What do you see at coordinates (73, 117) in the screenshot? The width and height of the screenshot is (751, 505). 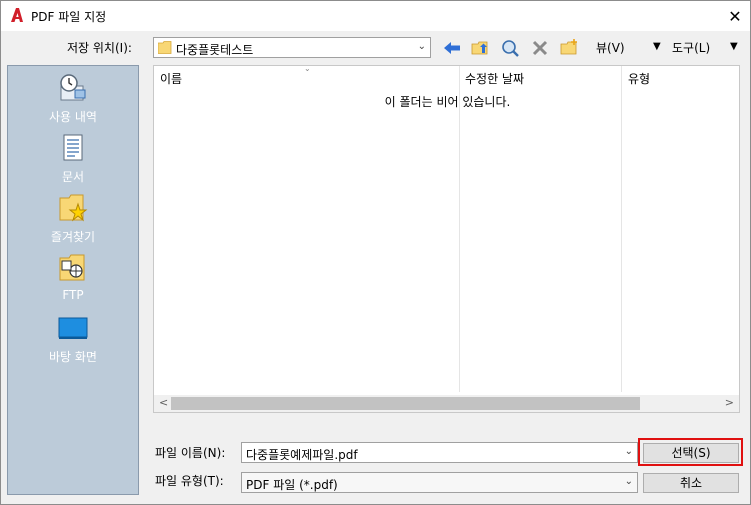 I see `place-label-history: 사용 내역` at bounding box center [73, 117].